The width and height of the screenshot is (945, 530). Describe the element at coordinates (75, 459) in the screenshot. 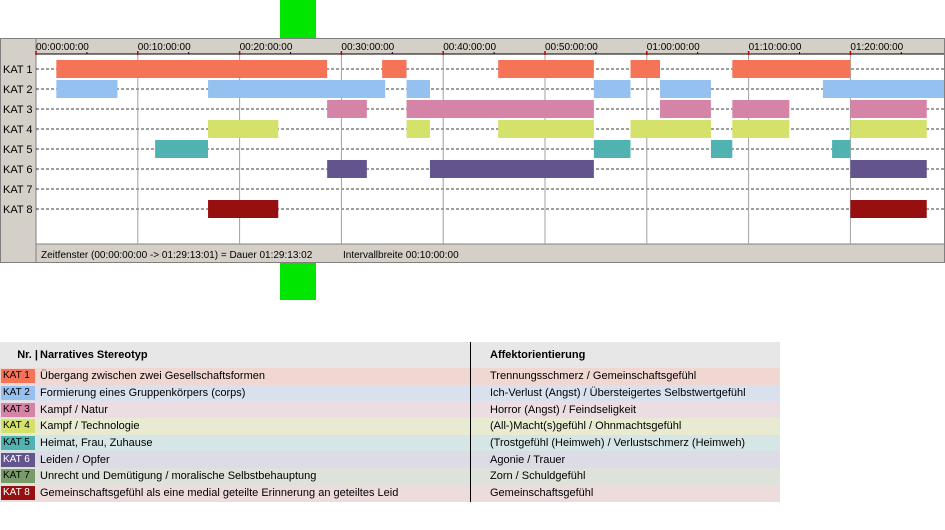

I see `legend-stereotyp-cell: Leiden / Opfer` at that location.